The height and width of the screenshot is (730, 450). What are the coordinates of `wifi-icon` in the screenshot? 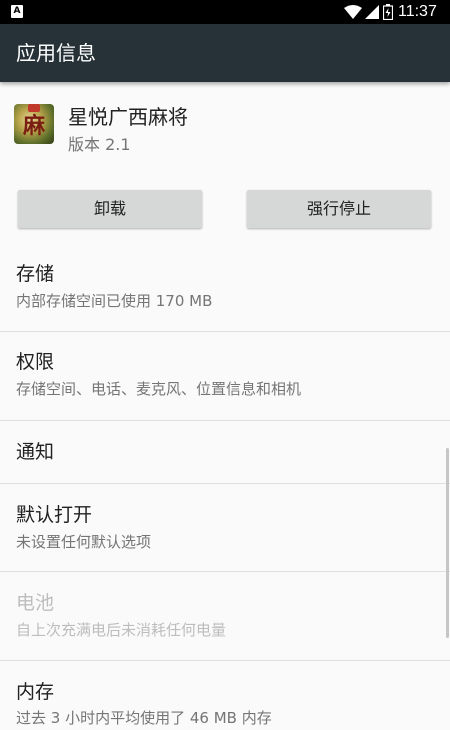 It's located at (353, 12).